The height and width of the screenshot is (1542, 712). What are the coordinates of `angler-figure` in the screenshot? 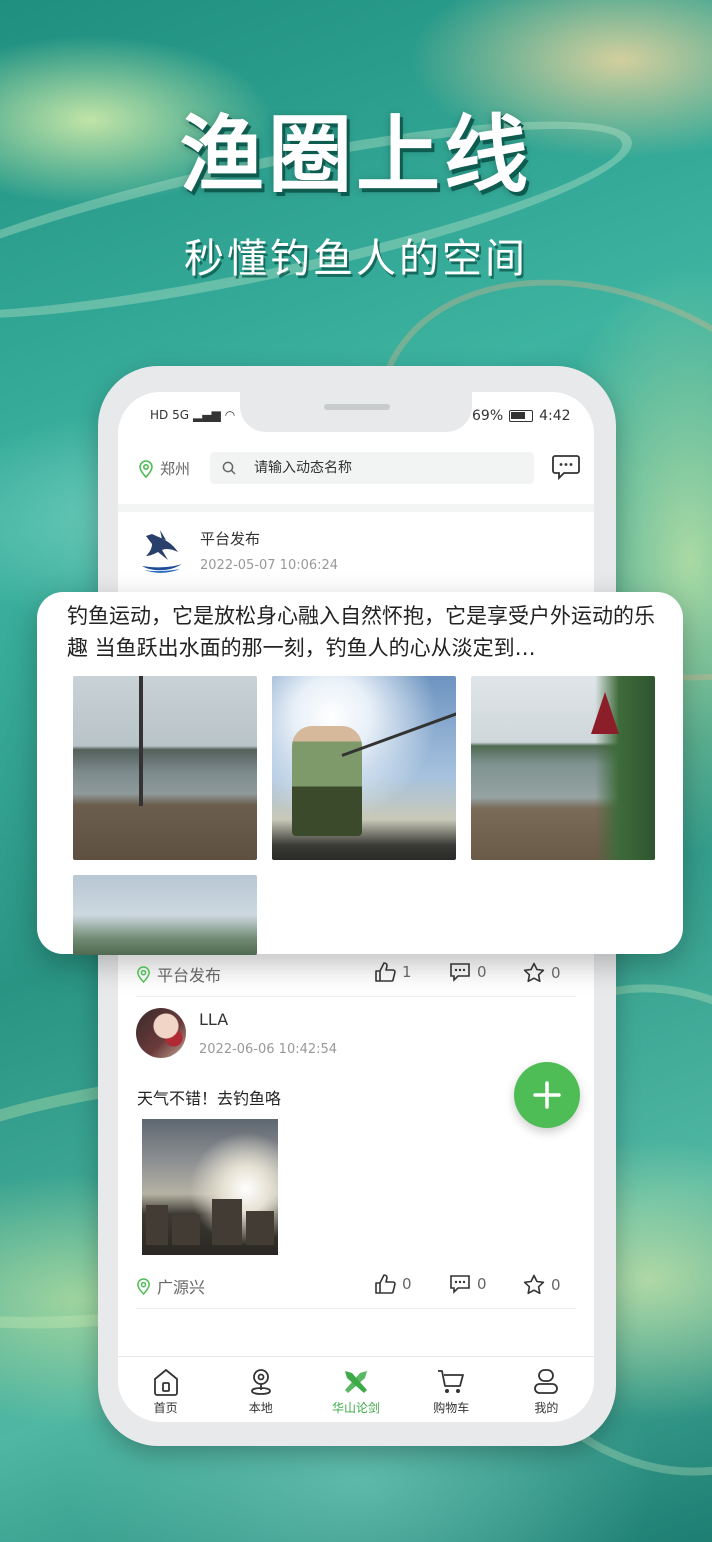 It's located at (327, 781).